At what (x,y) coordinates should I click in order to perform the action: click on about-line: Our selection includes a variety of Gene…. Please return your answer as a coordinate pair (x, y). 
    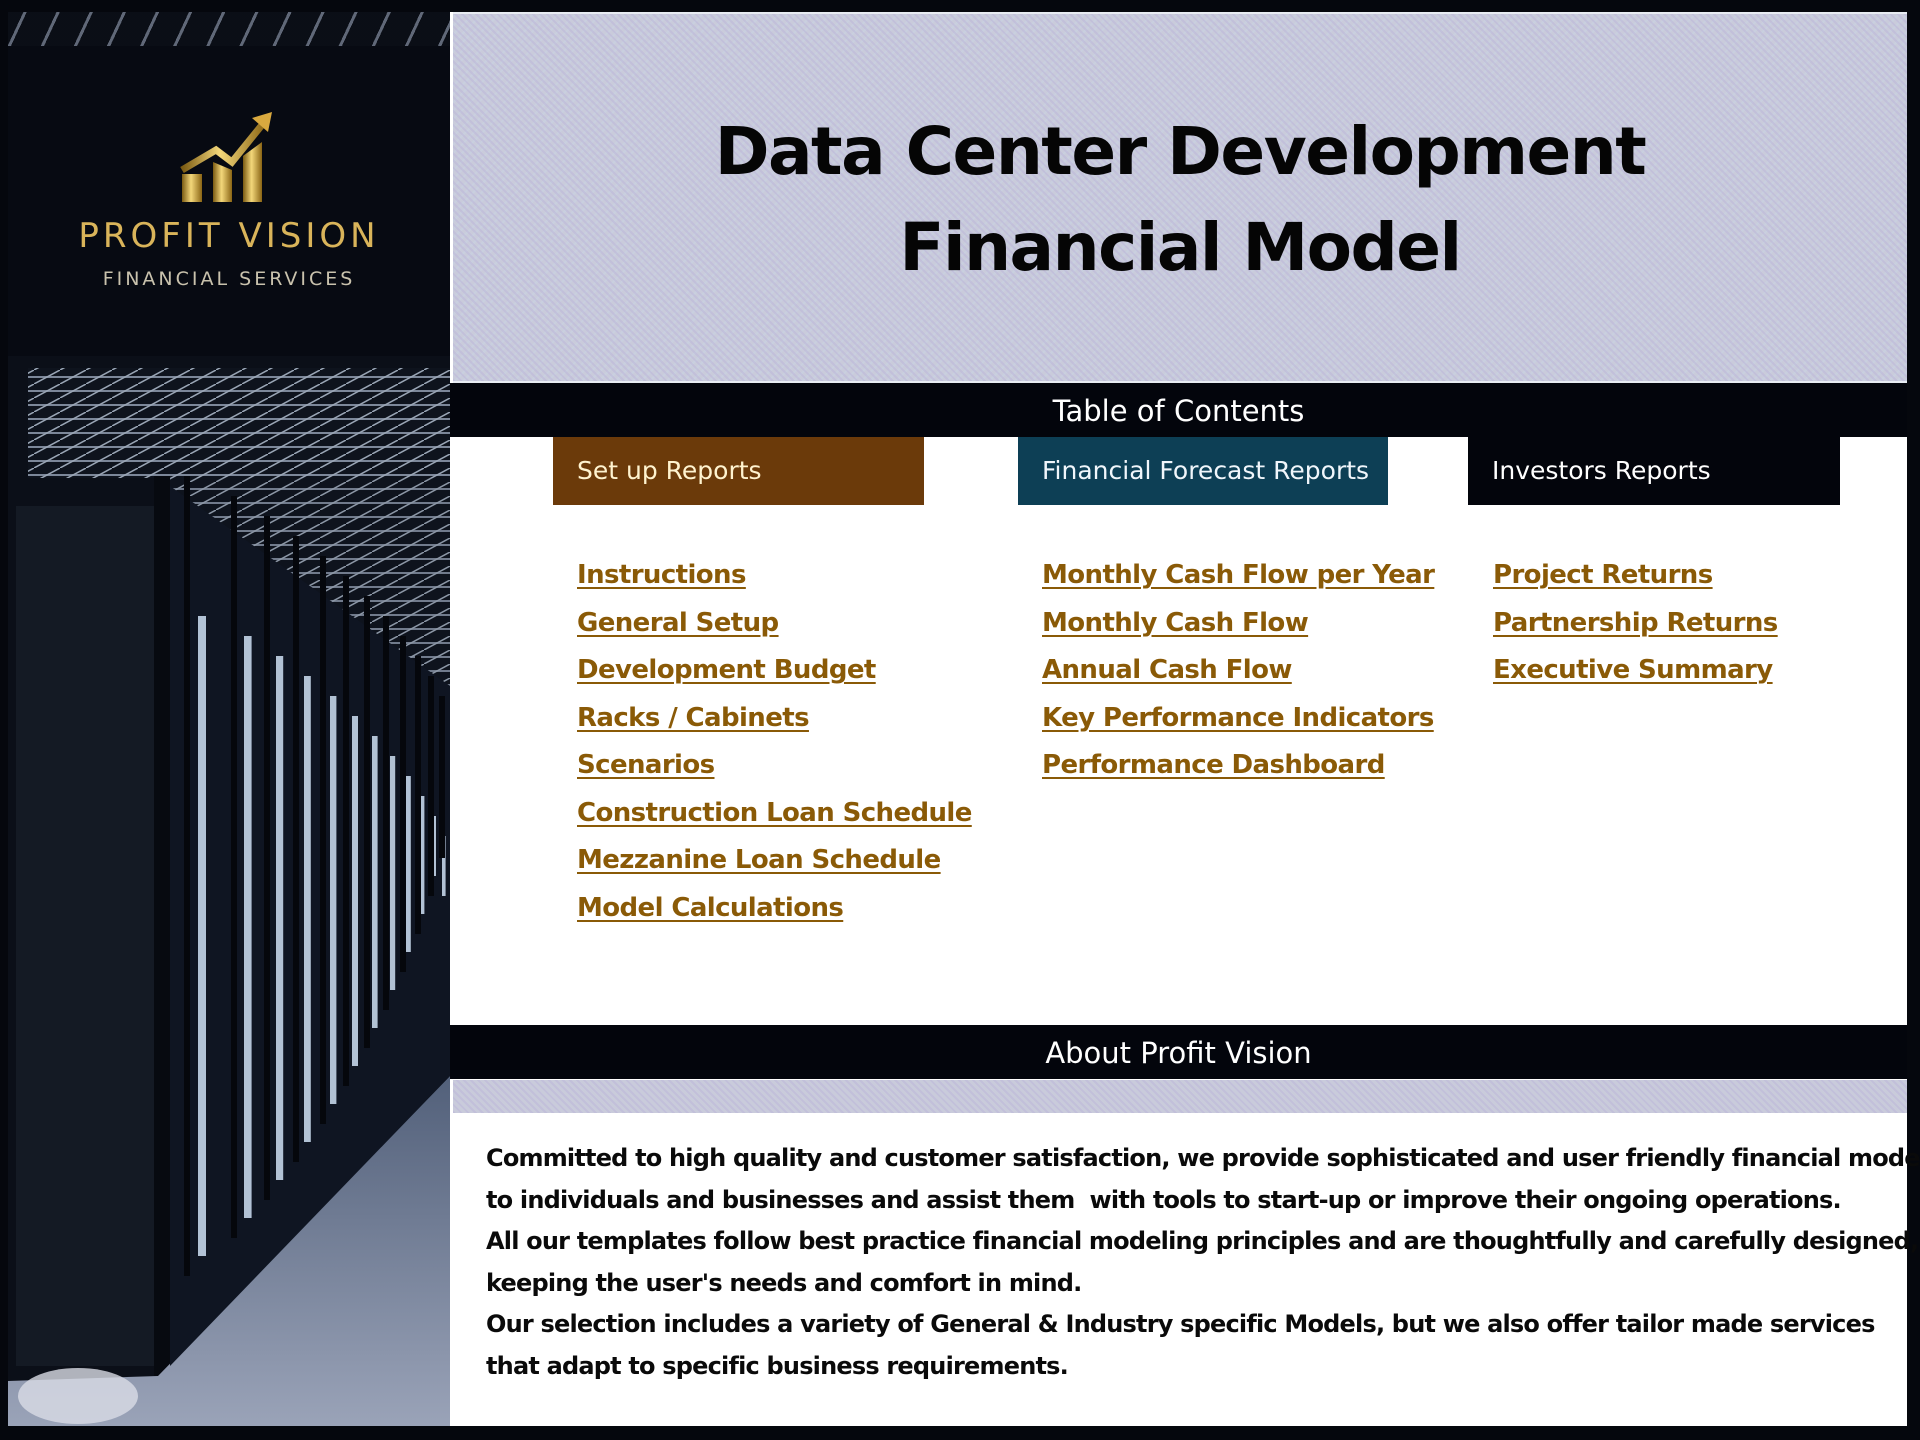
    Looking at the image, I should click on (1180, 1324).